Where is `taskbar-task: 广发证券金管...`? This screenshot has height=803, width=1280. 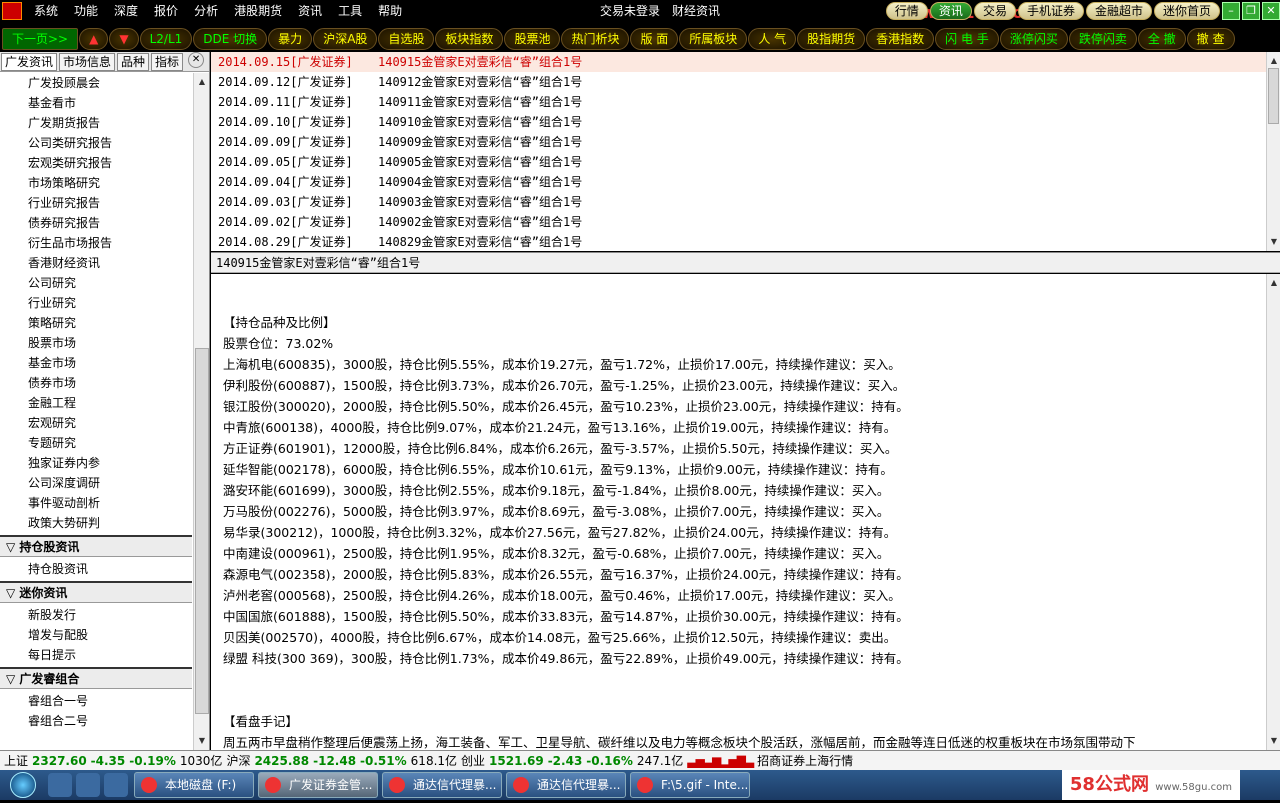
taskbar-task: 广发证券金管... is located at coordinates (318, 785).